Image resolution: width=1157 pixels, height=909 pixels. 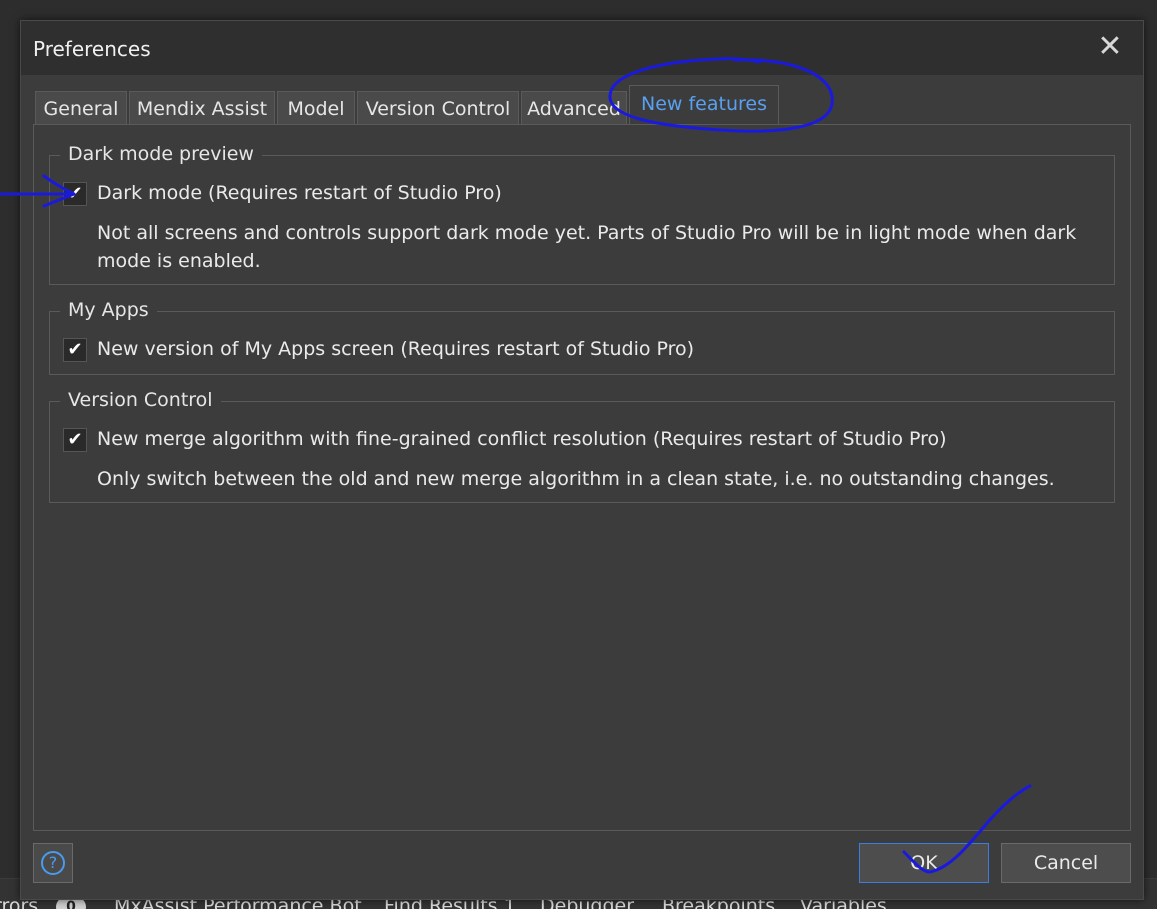 I want to click on tab-mendix-assist: Mendix Assist, so click(x=202, y=108).